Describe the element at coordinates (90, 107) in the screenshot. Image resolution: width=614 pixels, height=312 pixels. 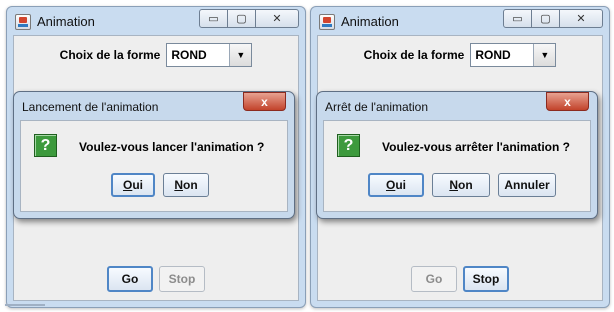
I see `dialog-title: Lancement de l'animation` at that location.